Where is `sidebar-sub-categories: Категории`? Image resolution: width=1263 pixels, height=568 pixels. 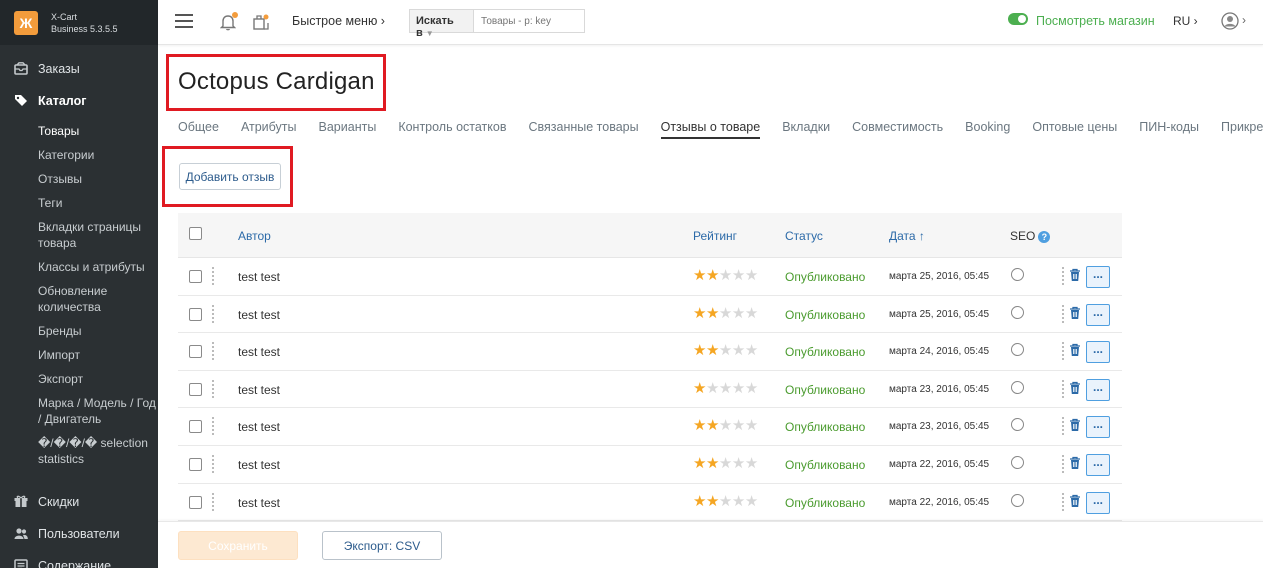
sidebar-sub-categories: Категории is located at coordinates (79, 155).